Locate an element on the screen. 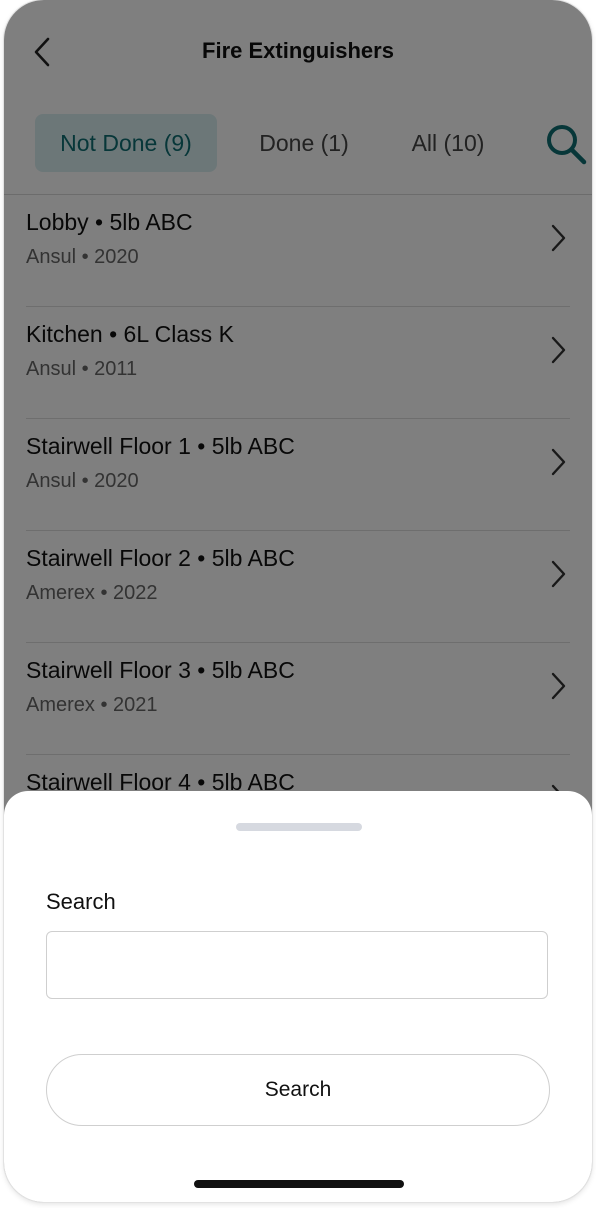  sheet-drag-handle is located at coordinates (299, 827).